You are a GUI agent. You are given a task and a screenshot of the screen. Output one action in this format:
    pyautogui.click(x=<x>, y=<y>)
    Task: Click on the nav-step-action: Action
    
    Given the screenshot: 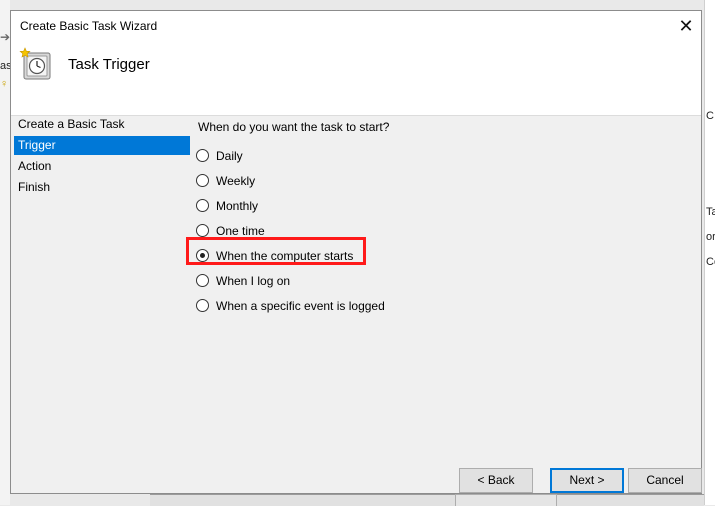 What is the action you would take?
    pyautogui.click(x=102, y=166)
    